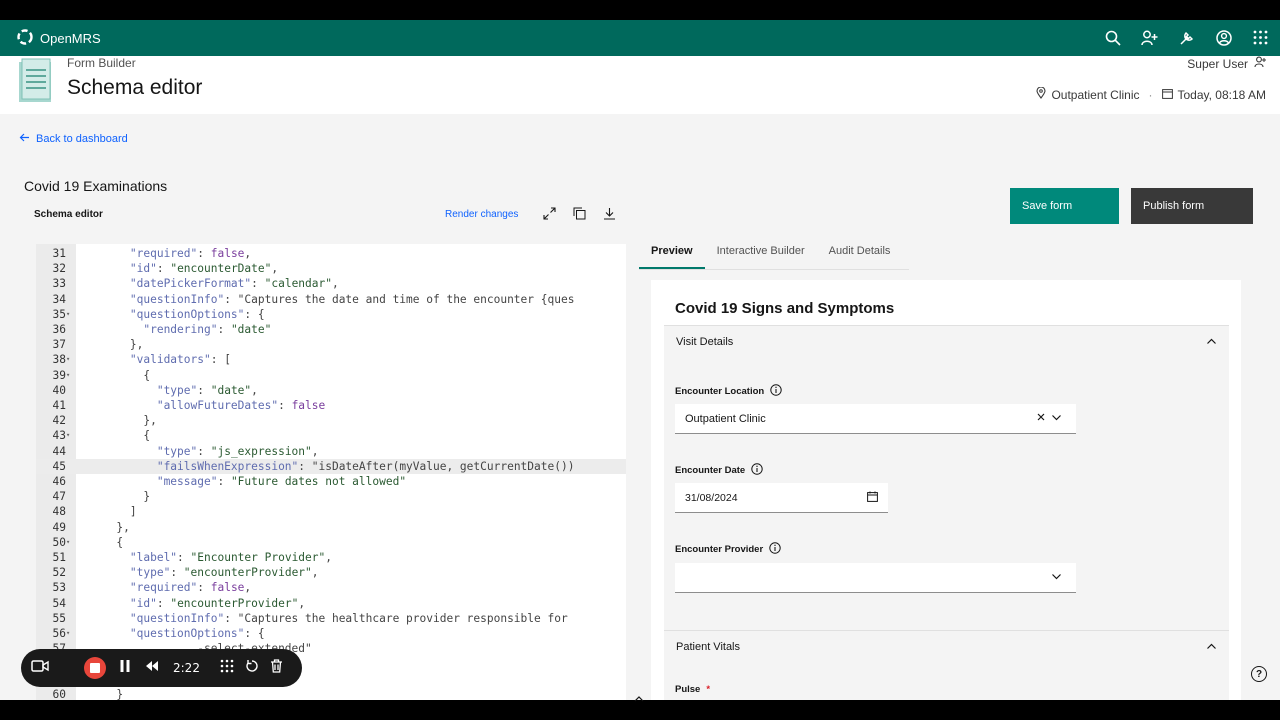 Image resolution: width=1280 pixels, height=720 pixels. What do you see at coordinates (1223, 37) in the screenshot?
I see `user-avatar-icon` at bounding box center [1223, 37].